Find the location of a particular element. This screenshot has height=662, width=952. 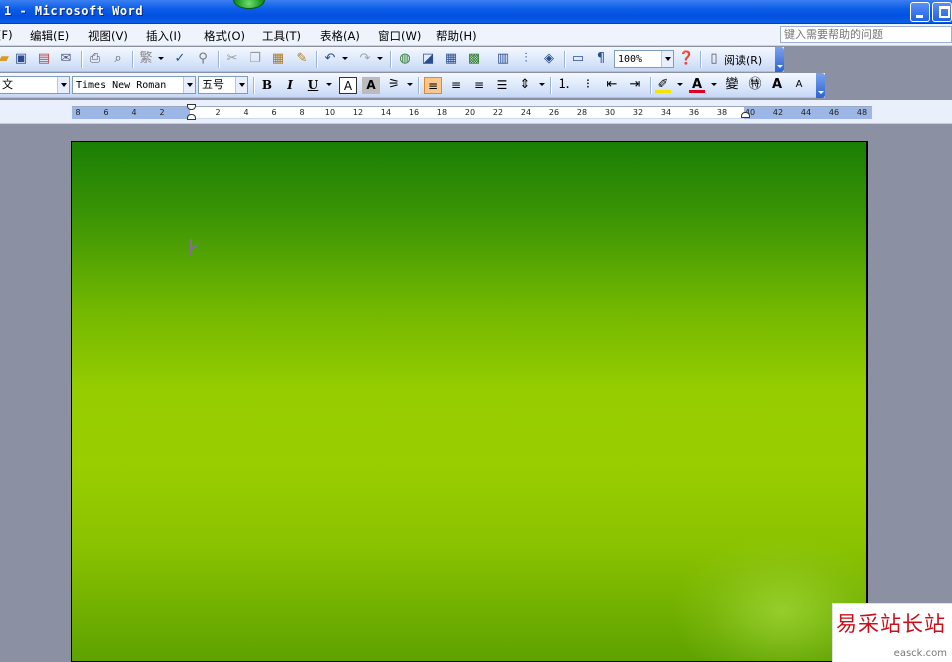

ruler-label: 24 is located at coordinates (526, 112).